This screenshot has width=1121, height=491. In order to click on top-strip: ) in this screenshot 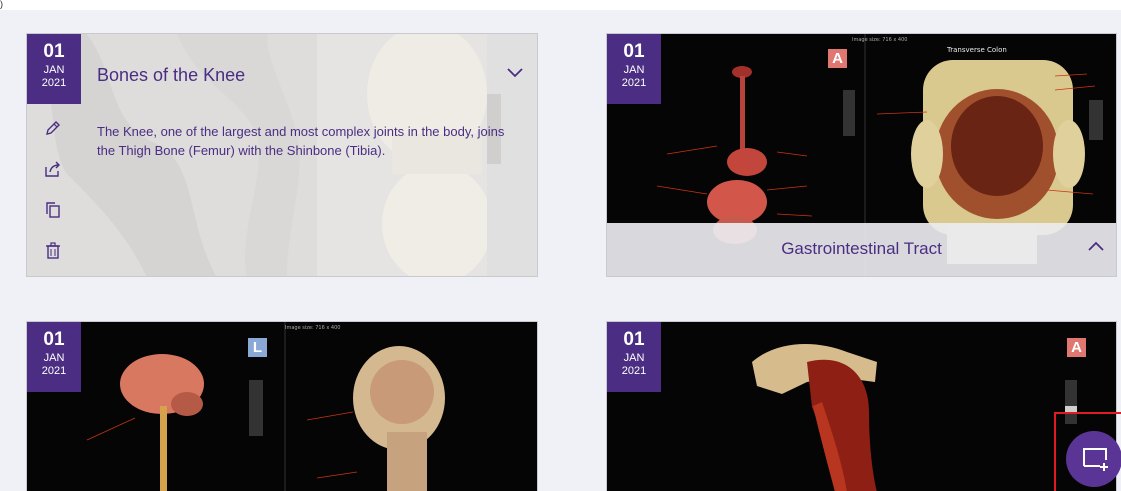, I will do `click(560, 5)`.